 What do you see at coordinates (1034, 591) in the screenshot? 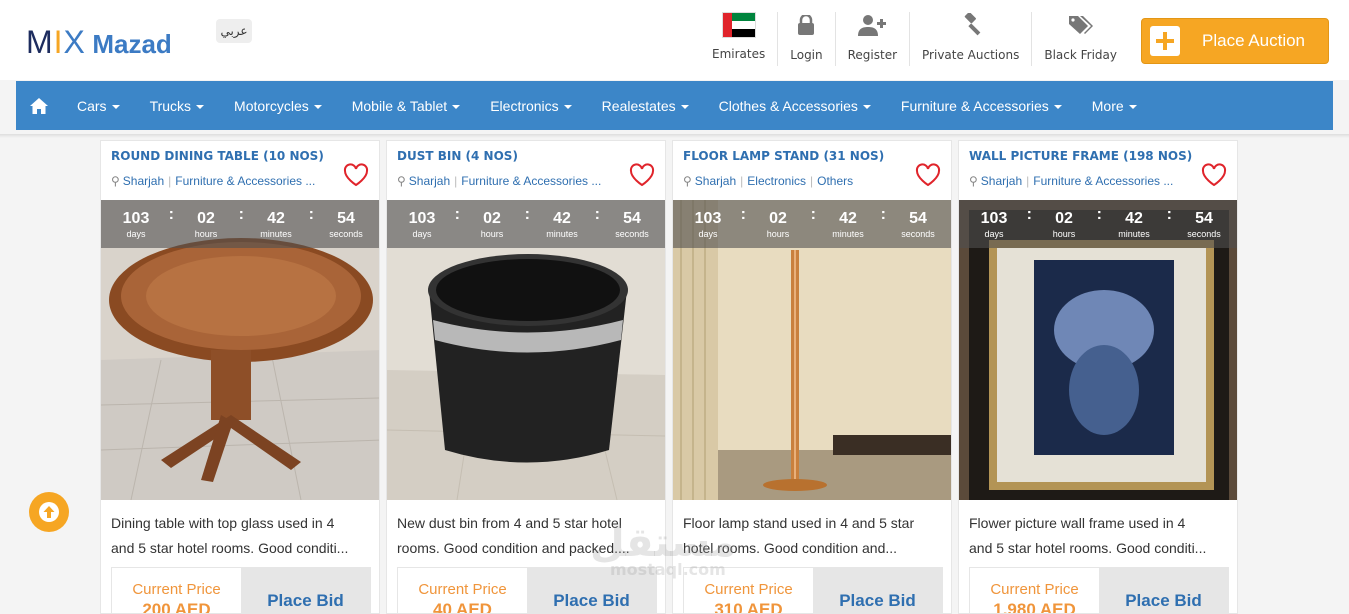
I see `current-price: Current Price 1,980 AED` at bounding box center [1034, 591].